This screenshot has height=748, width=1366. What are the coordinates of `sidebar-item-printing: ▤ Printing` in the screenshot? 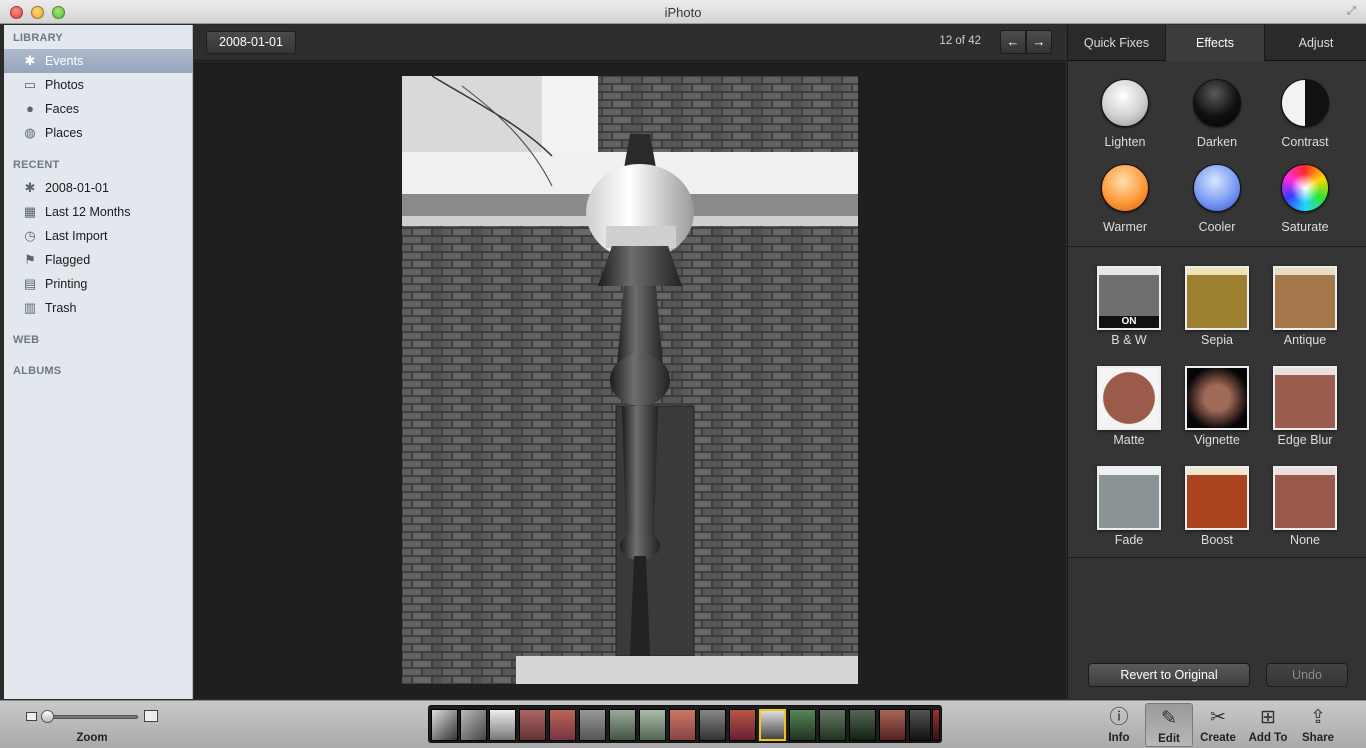 It's located at (98, 284).